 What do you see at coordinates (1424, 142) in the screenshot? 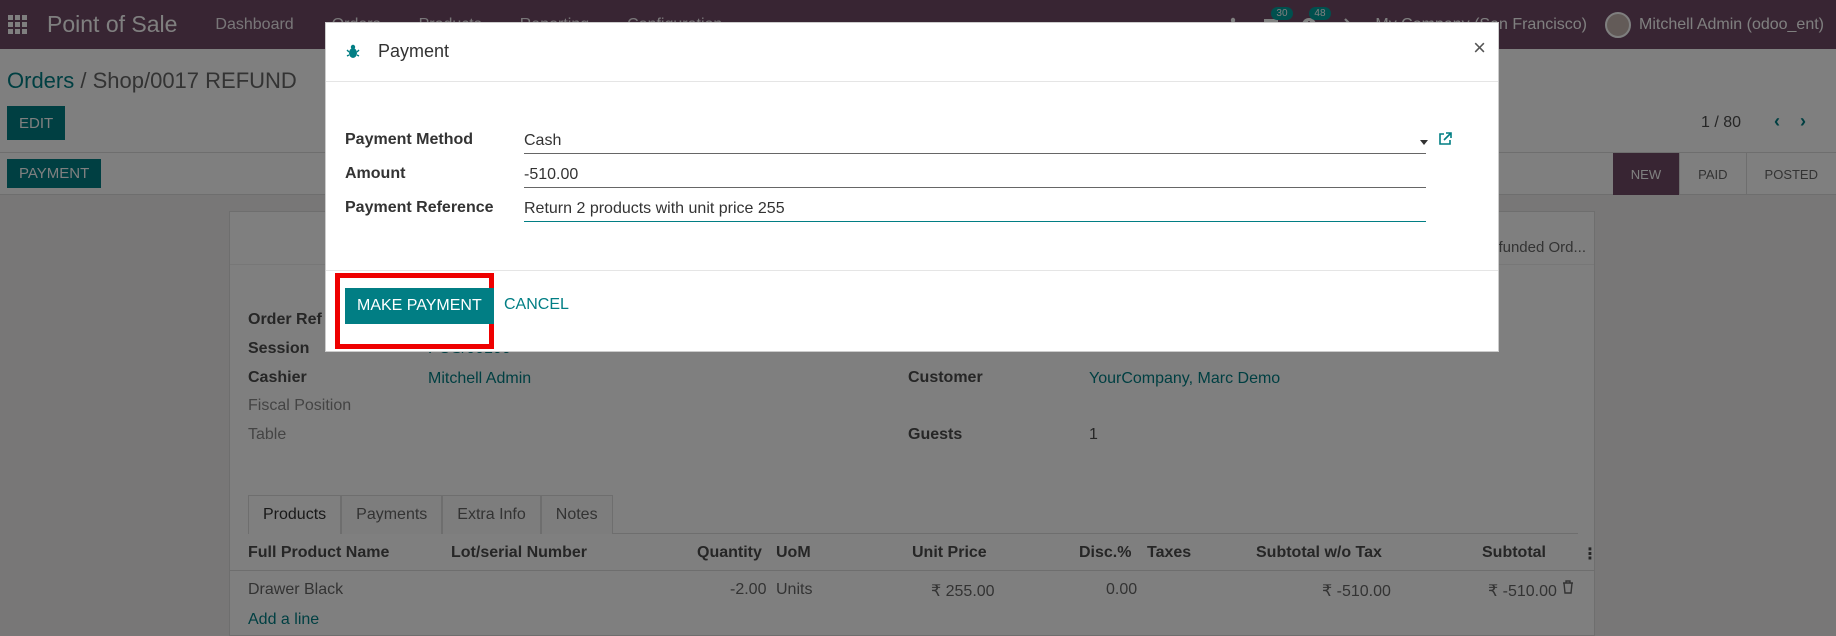
I see `chevron-down-icon` at bounding box center [1424, 142].